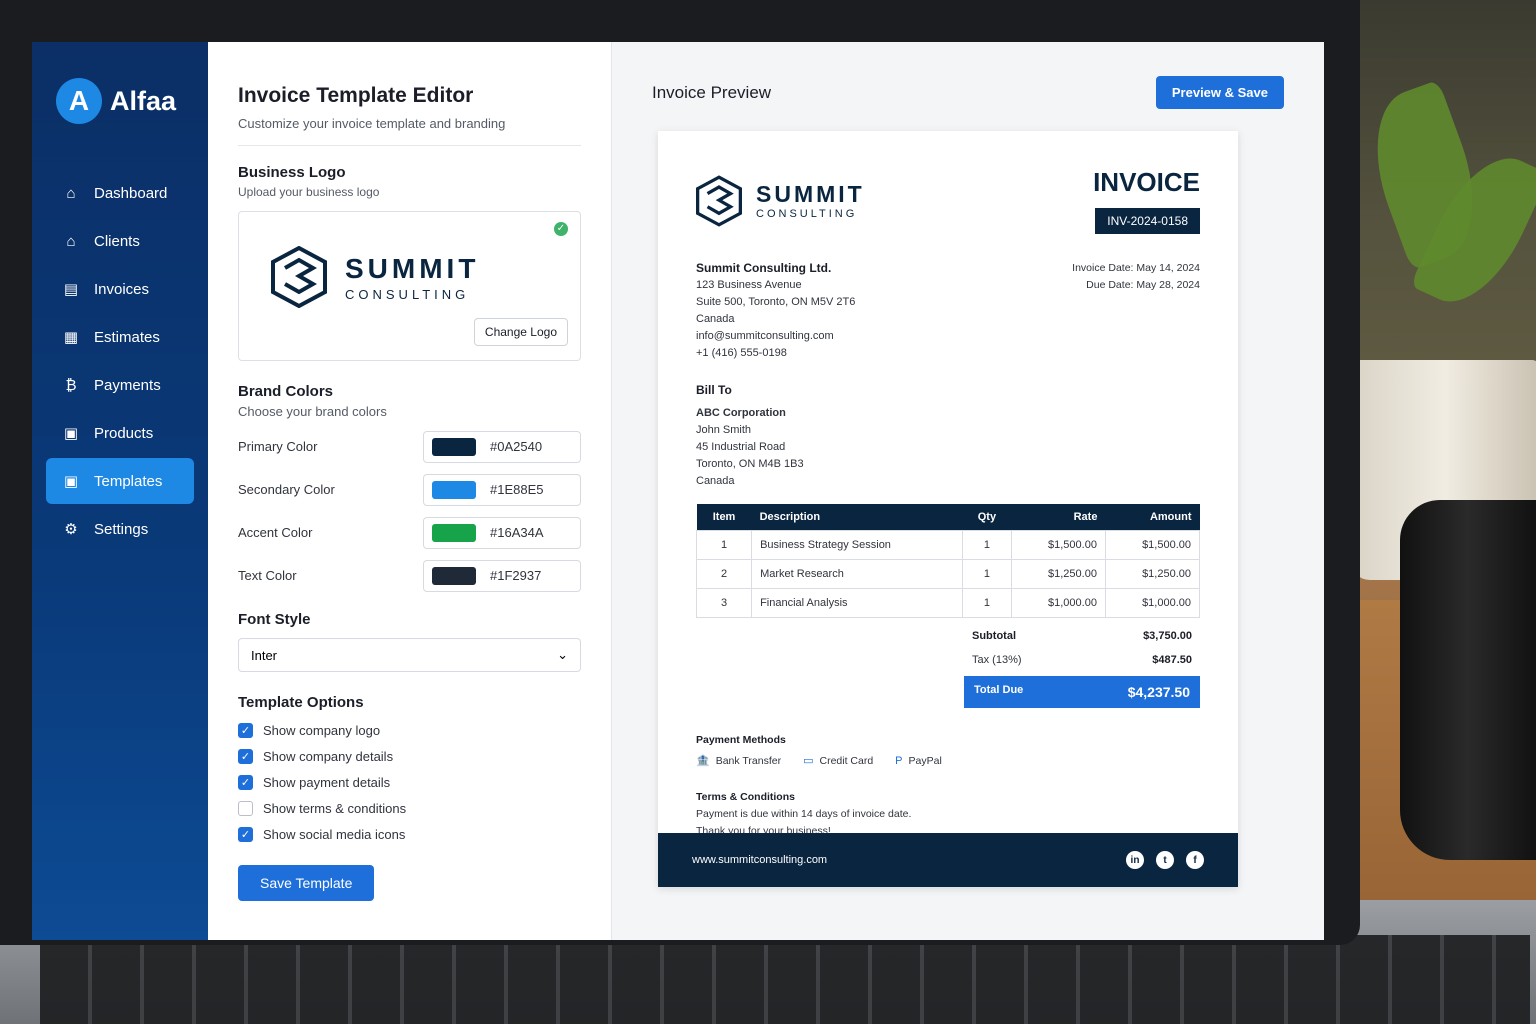 The height and width of the screenshot is (1024, 1536). I want to click on divider, so click(409, 145).